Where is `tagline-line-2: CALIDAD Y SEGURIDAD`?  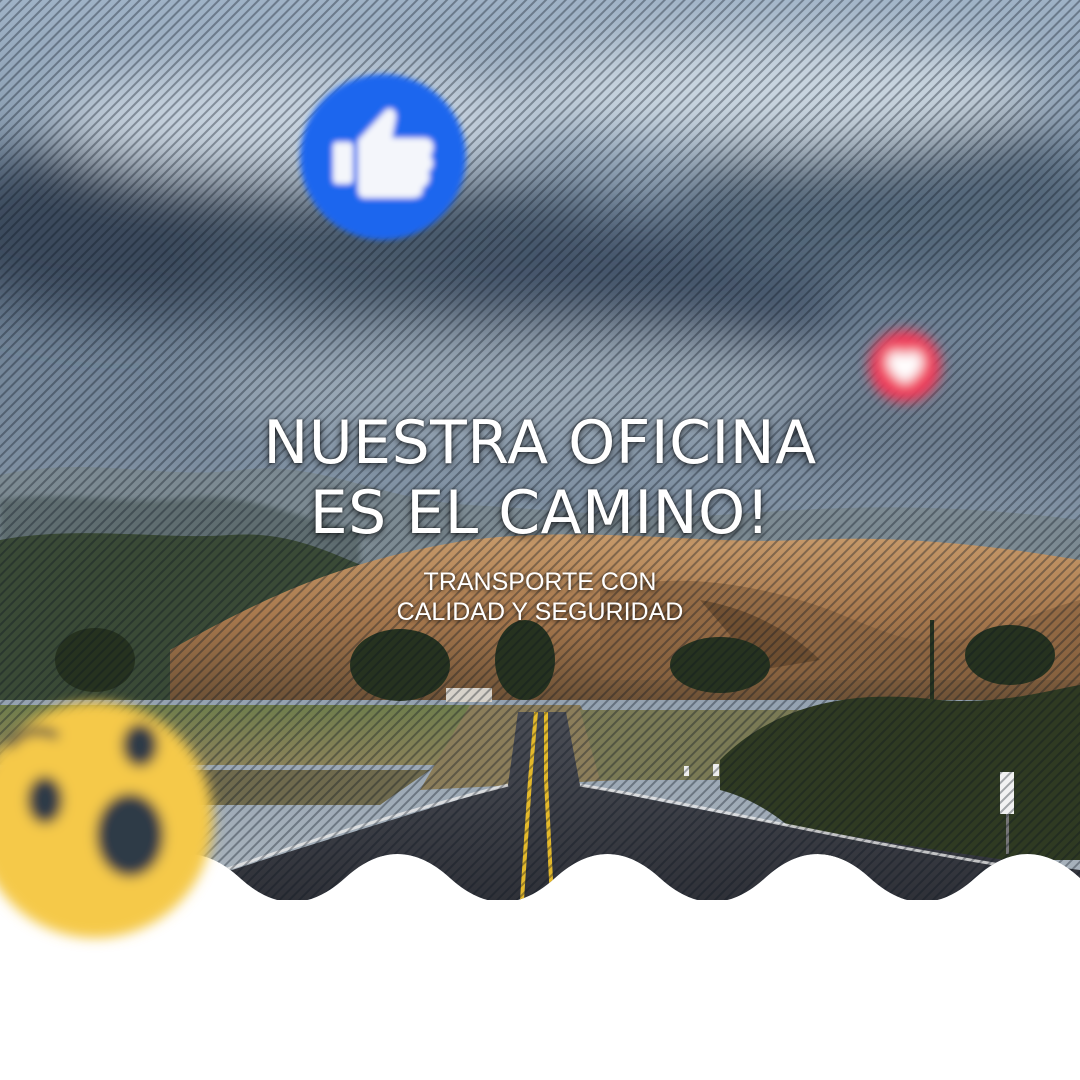 tagline-line-2: CALIDAD Y SEGURIDAD is located at coordinates (540, 612).